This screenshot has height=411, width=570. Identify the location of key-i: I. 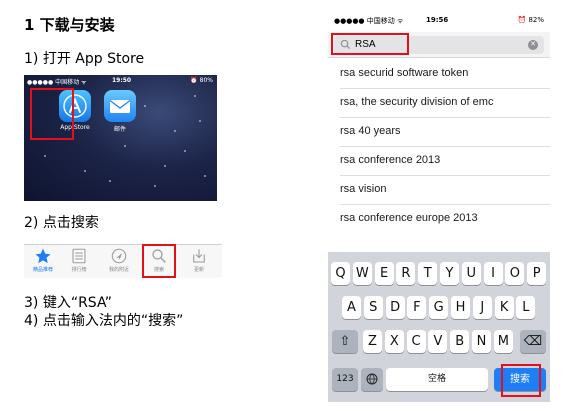
(493, 273).